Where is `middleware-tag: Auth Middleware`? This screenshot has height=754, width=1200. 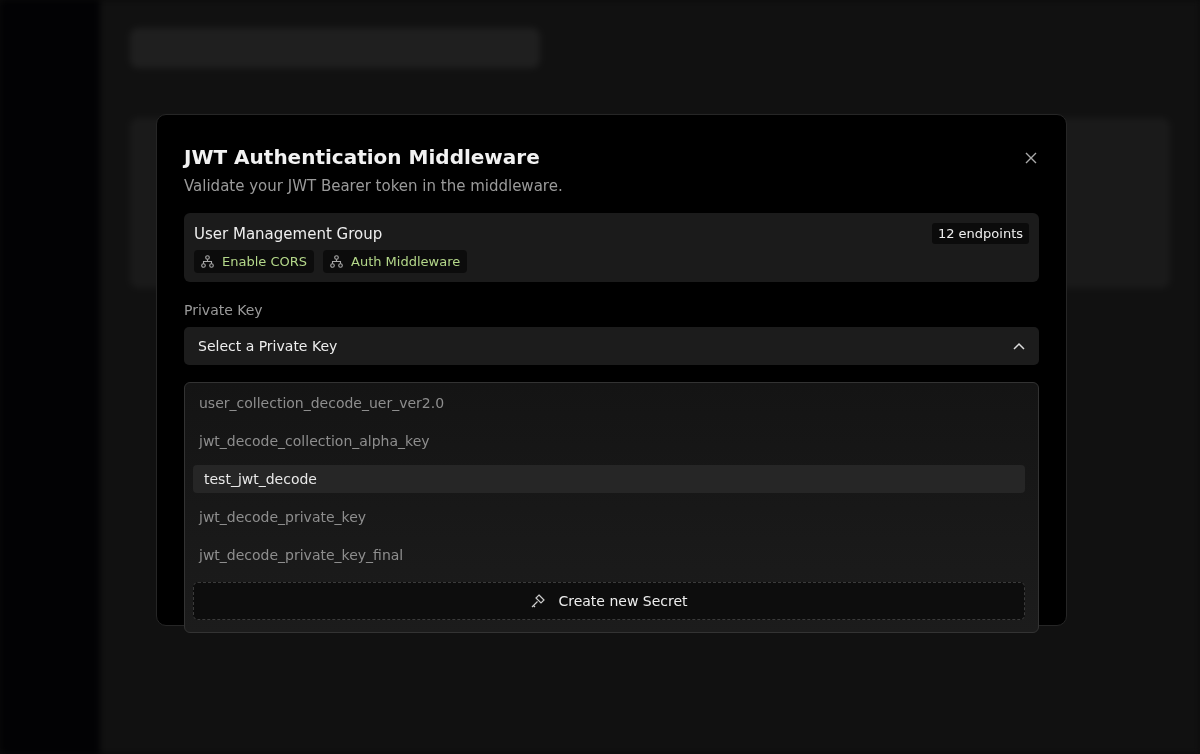
middleware-tag: Auth Middleware is located at coordinates (395, 261).